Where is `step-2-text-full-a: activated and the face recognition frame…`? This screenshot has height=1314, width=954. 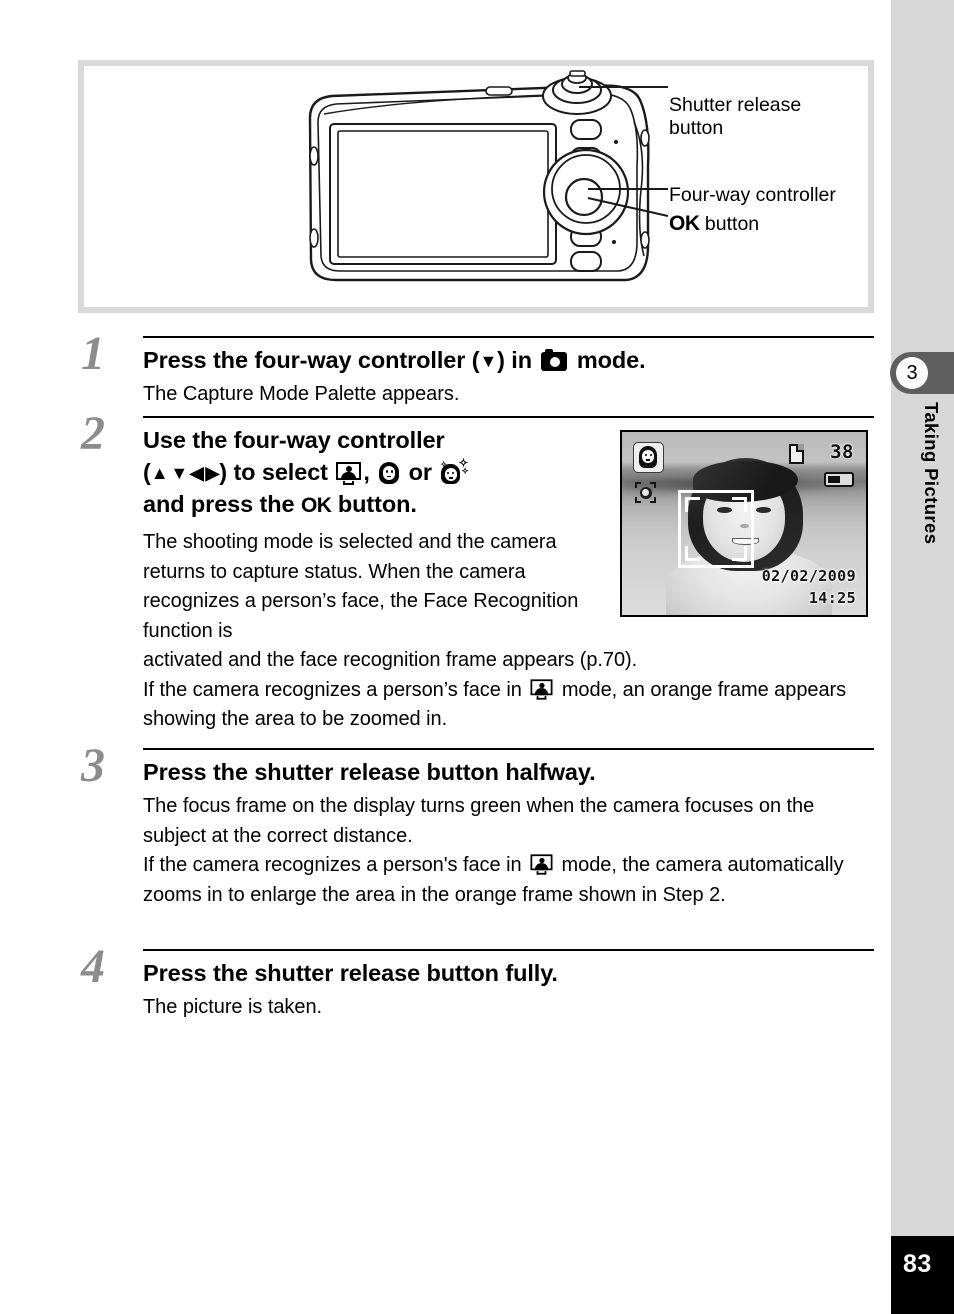
step-2-text-full-a: activated and the face recognition frame… is located at coordinates (390, 660).